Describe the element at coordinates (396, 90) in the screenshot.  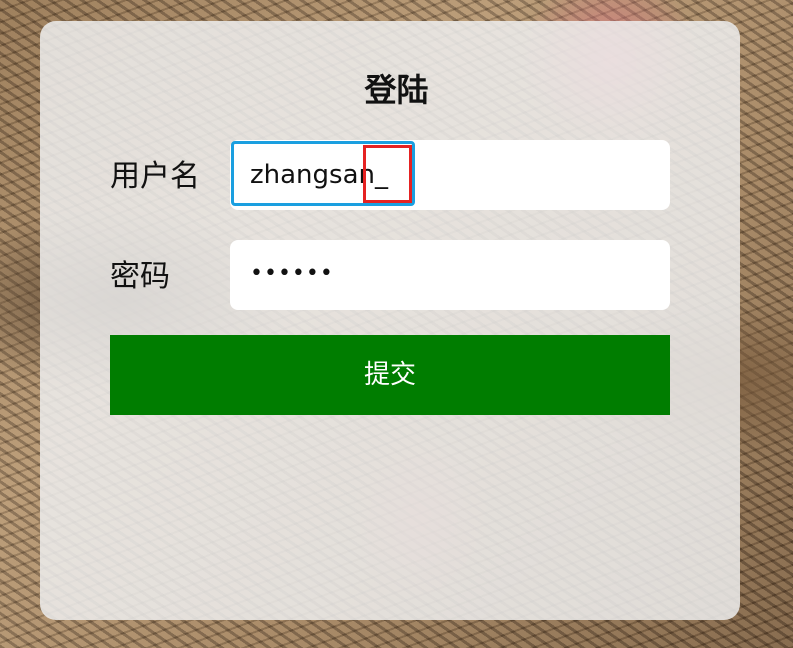
I see `login-title: 登陆` at that location.